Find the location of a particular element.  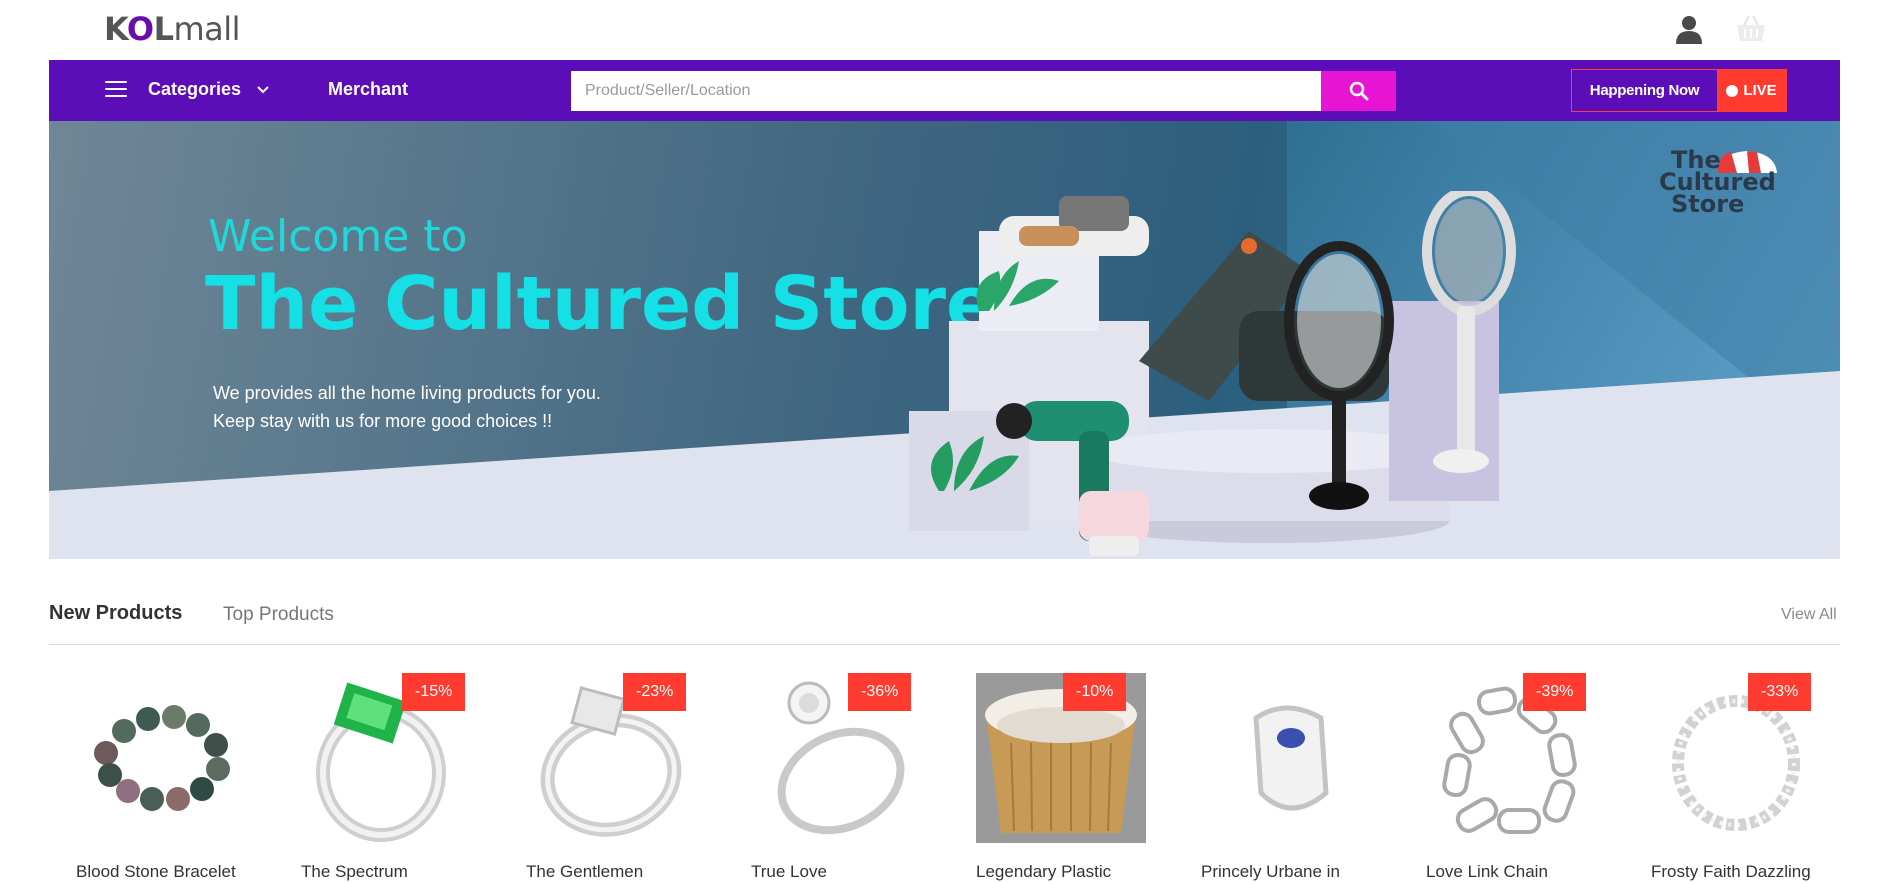

store-logo-line: Store is located at coordinates (1708, 204).